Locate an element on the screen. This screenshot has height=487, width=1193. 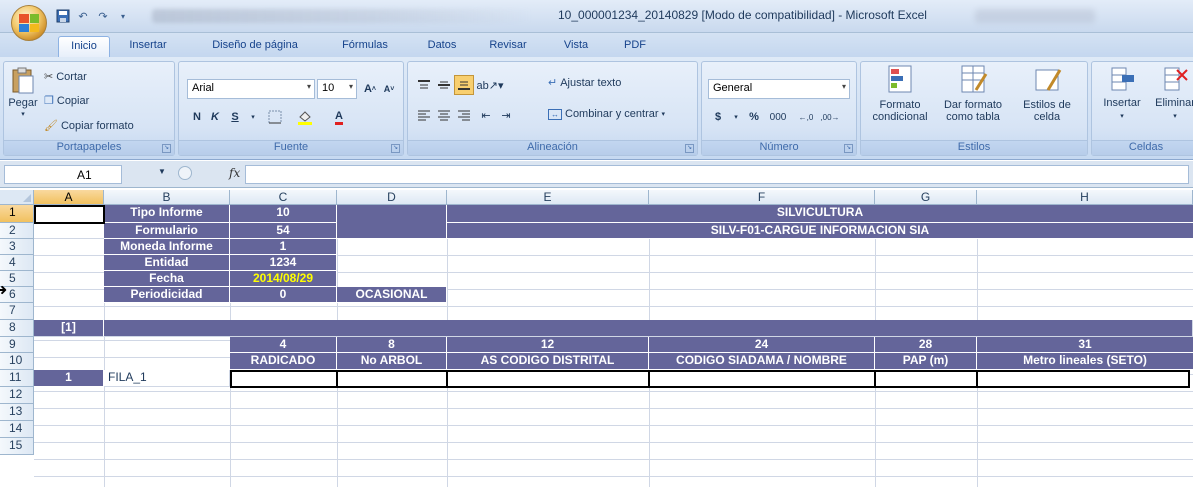
paste-button: Pegar ▾ is located at coordinates (23, 92).